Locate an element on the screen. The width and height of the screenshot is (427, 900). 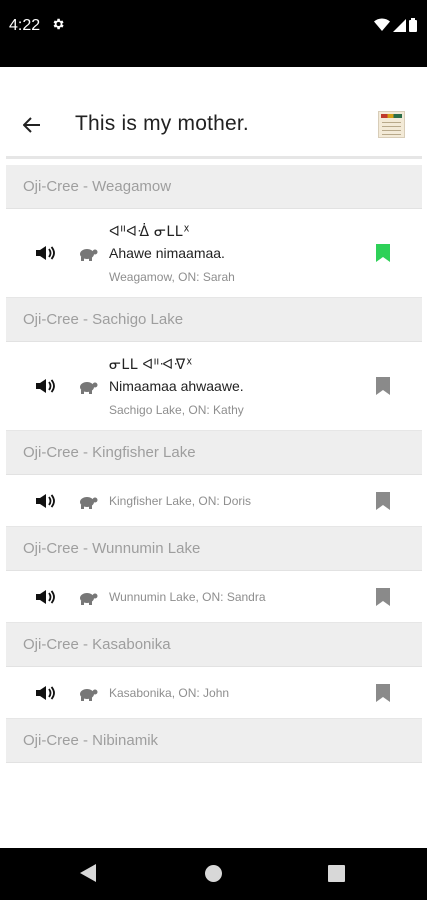
page-title: This is my mother. is located at coordinates (162, 123).